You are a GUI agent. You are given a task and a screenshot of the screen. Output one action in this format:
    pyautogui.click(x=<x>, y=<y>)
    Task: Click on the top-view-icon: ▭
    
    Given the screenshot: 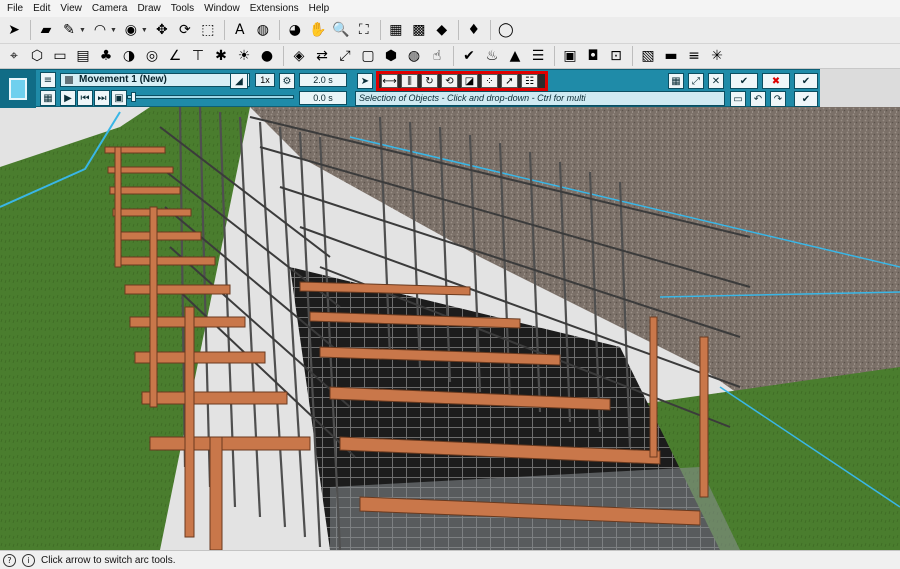 What is the action you would take?
    pyautogui.click(x=60, y=56)
    